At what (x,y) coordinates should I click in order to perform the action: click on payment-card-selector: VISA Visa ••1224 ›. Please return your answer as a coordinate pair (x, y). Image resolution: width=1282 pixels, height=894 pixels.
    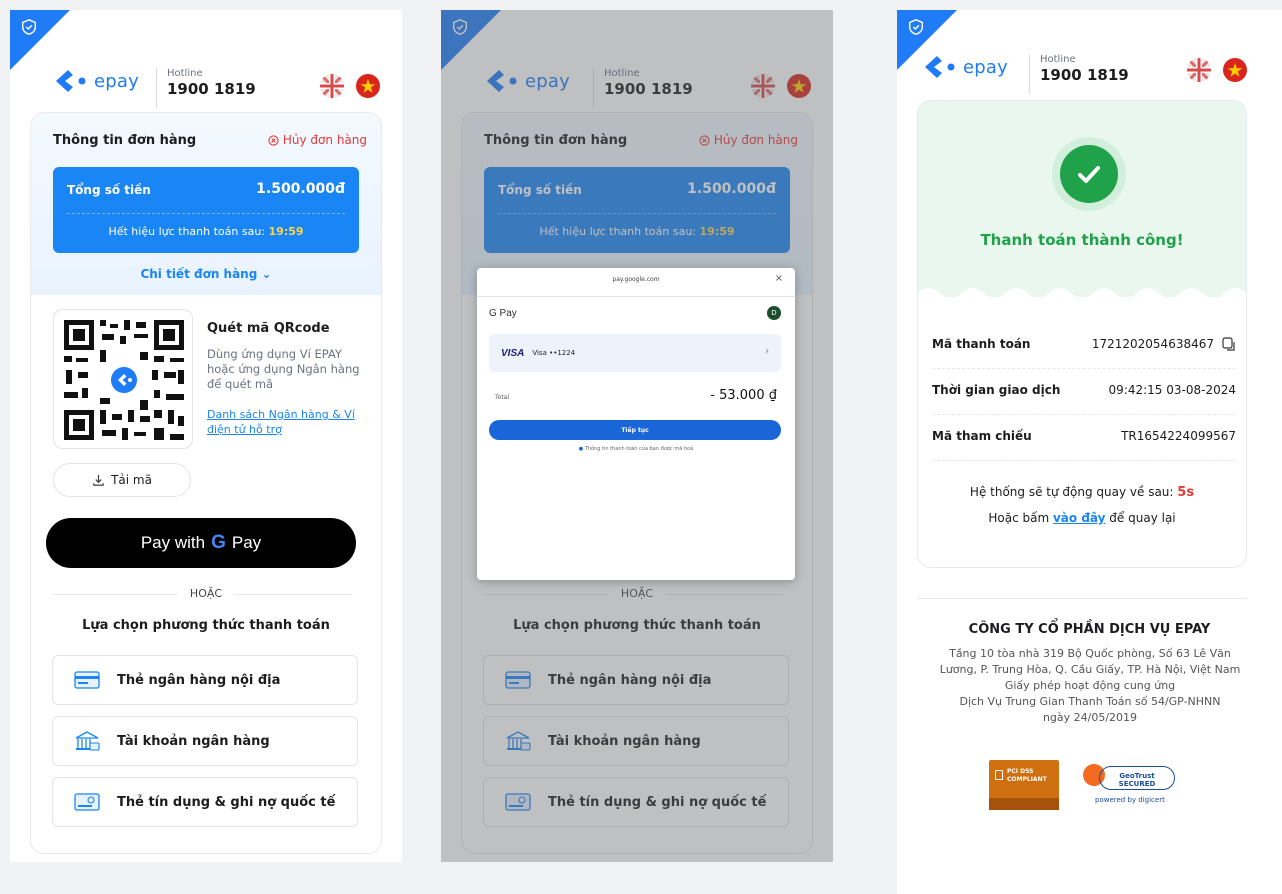
    Looking at the image, I should click on (635, 353).